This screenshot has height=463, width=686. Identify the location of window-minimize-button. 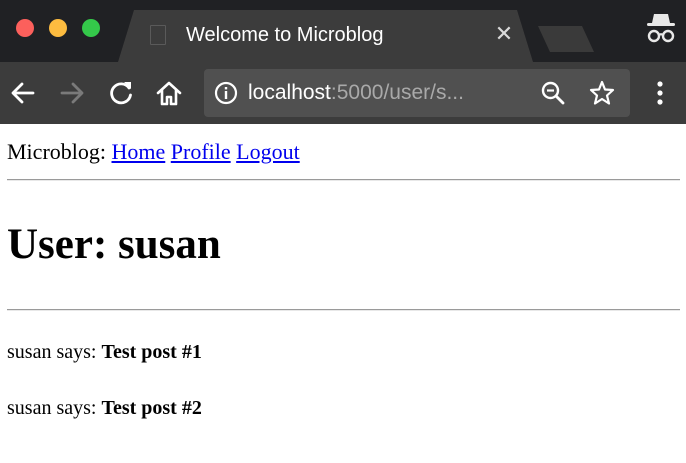
(58, 28).